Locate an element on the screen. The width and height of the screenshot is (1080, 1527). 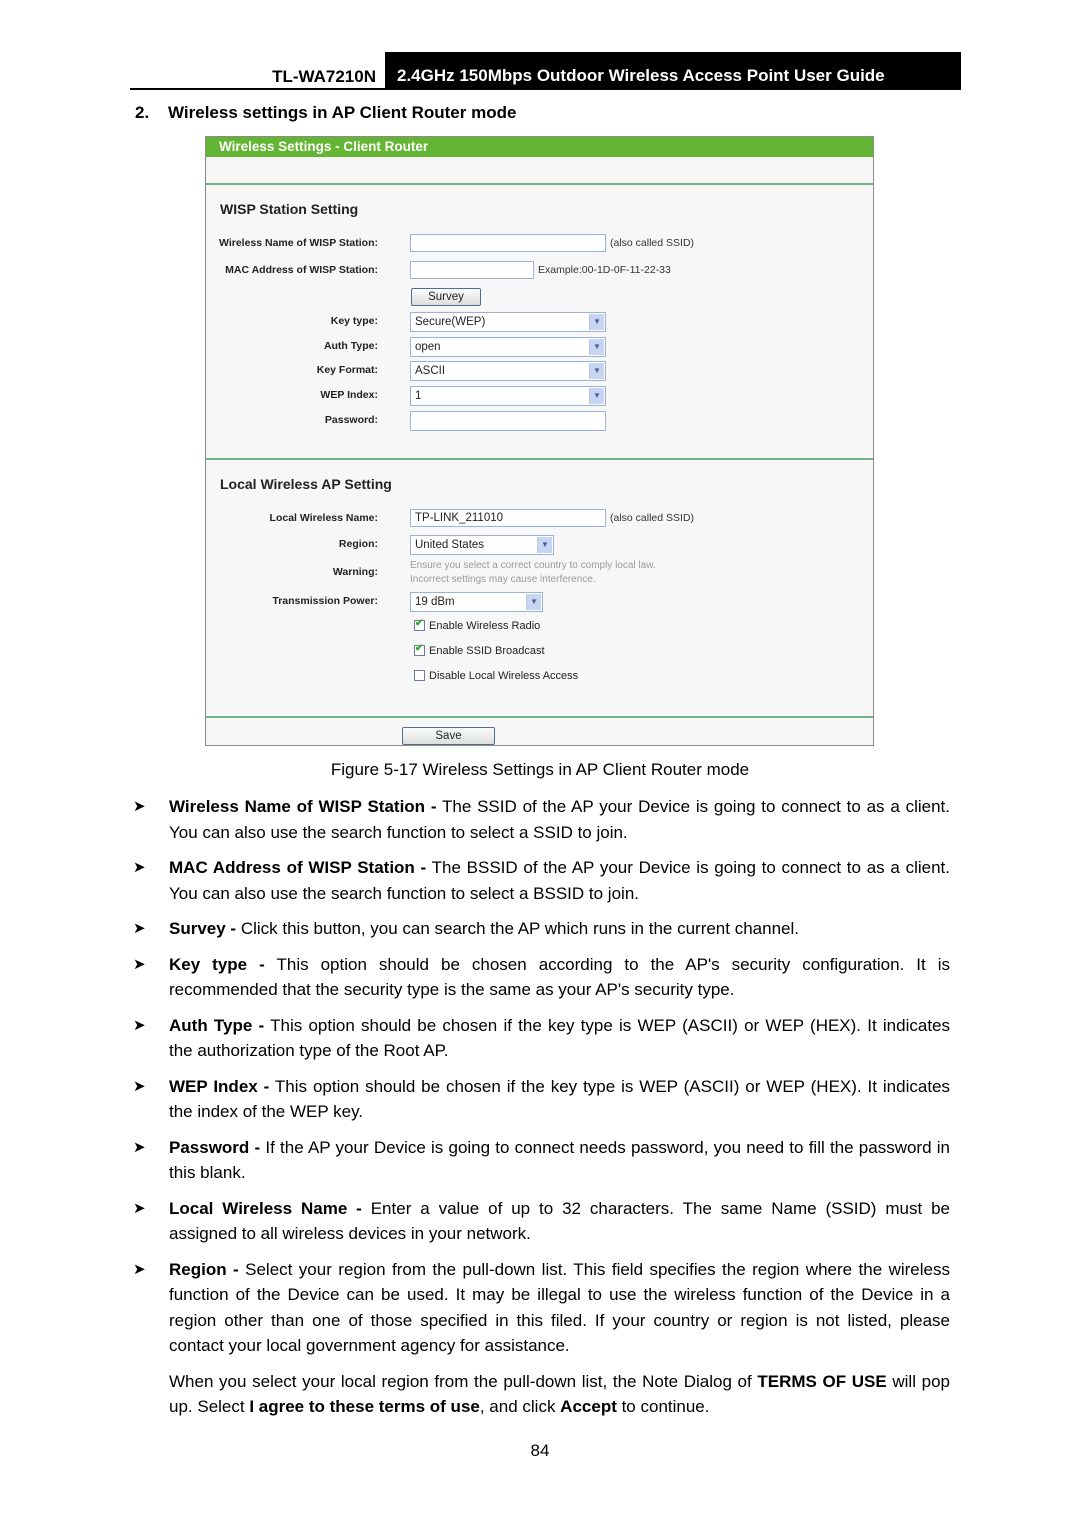
term: Local Wireless Name - is located at coordinates (265, 1208).